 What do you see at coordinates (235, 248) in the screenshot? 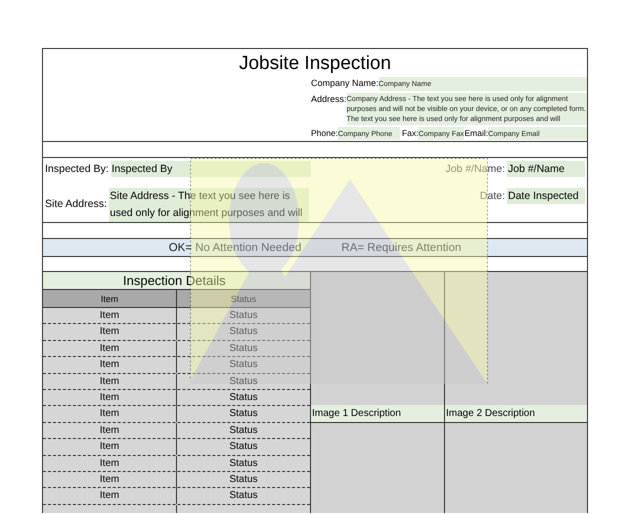
I see `legend-text: OK= No Attention Needed` at bounding box center [235, 248].